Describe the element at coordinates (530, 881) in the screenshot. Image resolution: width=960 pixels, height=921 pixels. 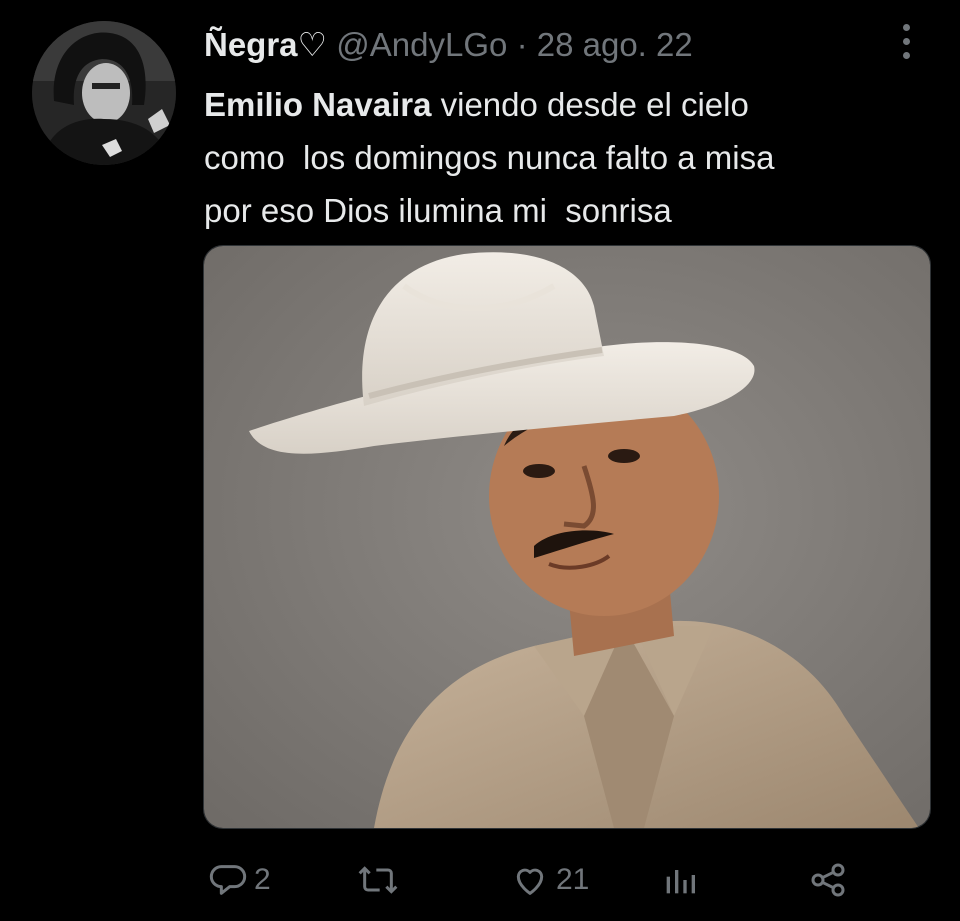
I see `heart-icon` at that location.